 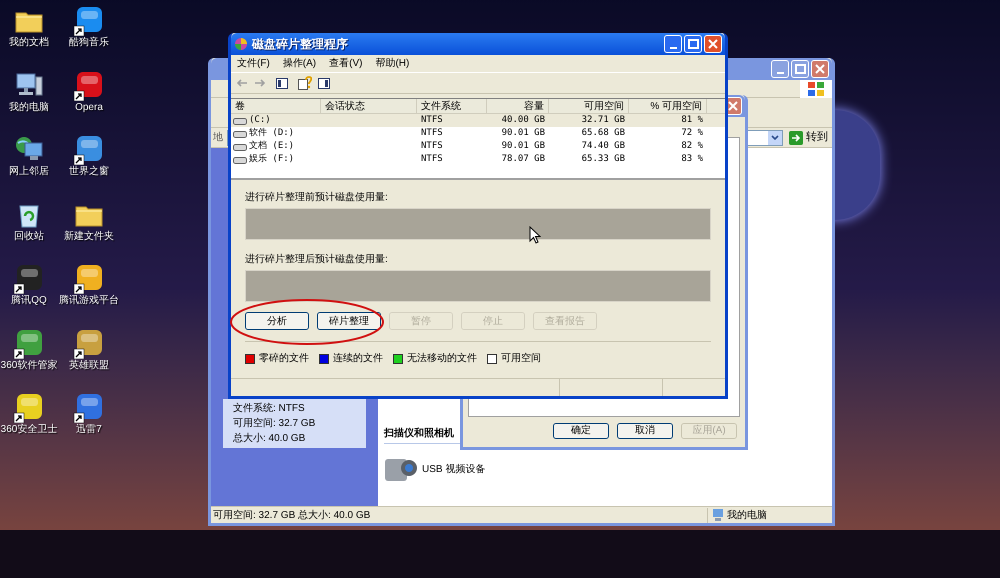 I want to click on close-button, so click(x=713, y=44).